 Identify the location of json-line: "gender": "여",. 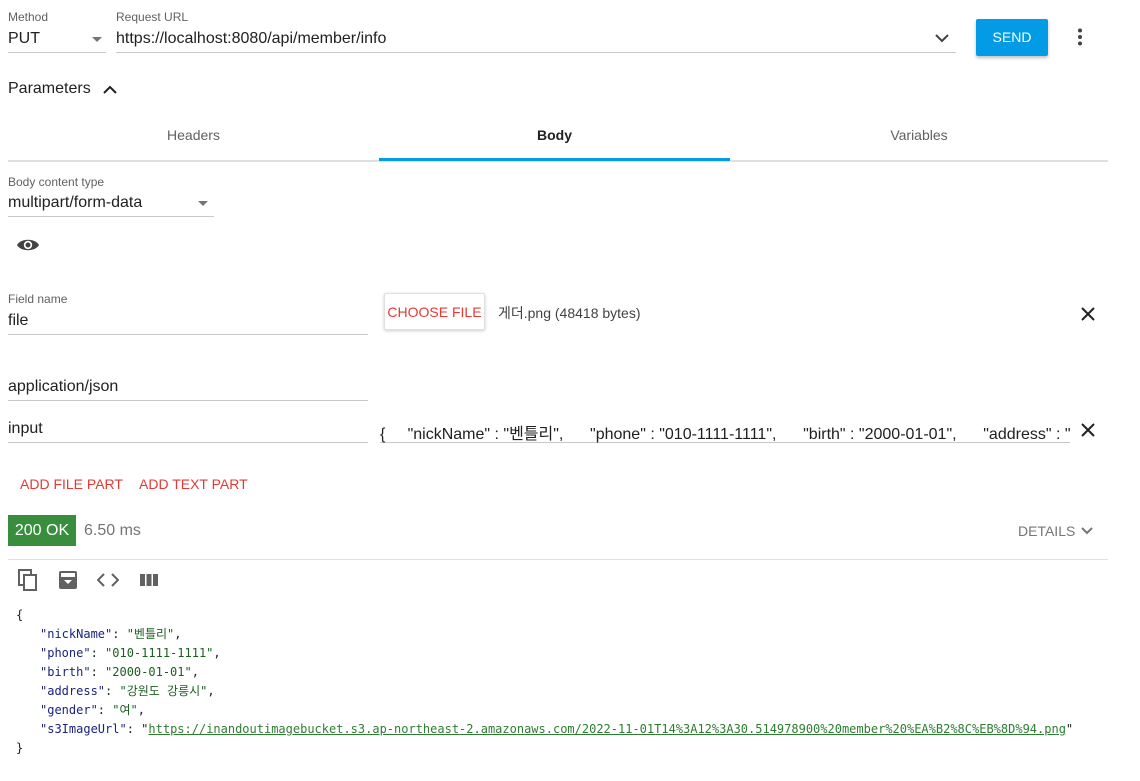
(92, 710).